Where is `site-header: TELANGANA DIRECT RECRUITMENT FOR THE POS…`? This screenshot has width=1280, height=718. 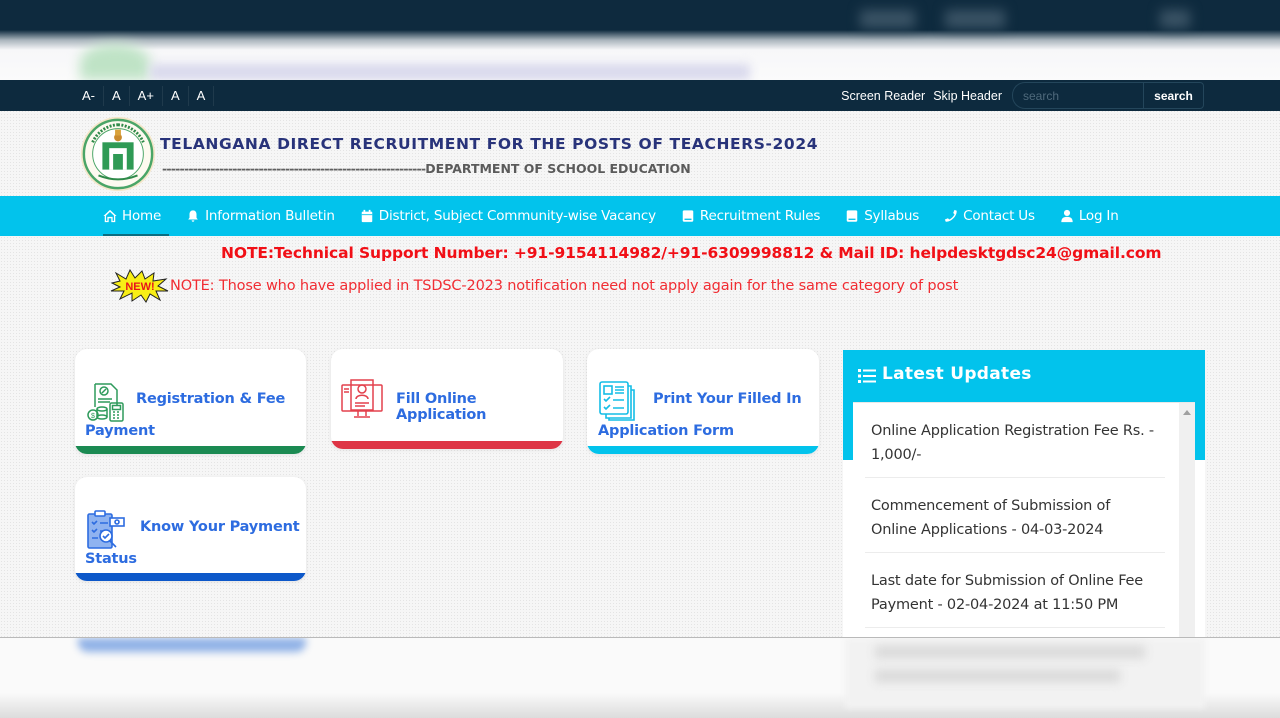
site-header: TELANGANA DIRECT RECRUITMENT FOR THE POS… is located at coordinates (640, 153).